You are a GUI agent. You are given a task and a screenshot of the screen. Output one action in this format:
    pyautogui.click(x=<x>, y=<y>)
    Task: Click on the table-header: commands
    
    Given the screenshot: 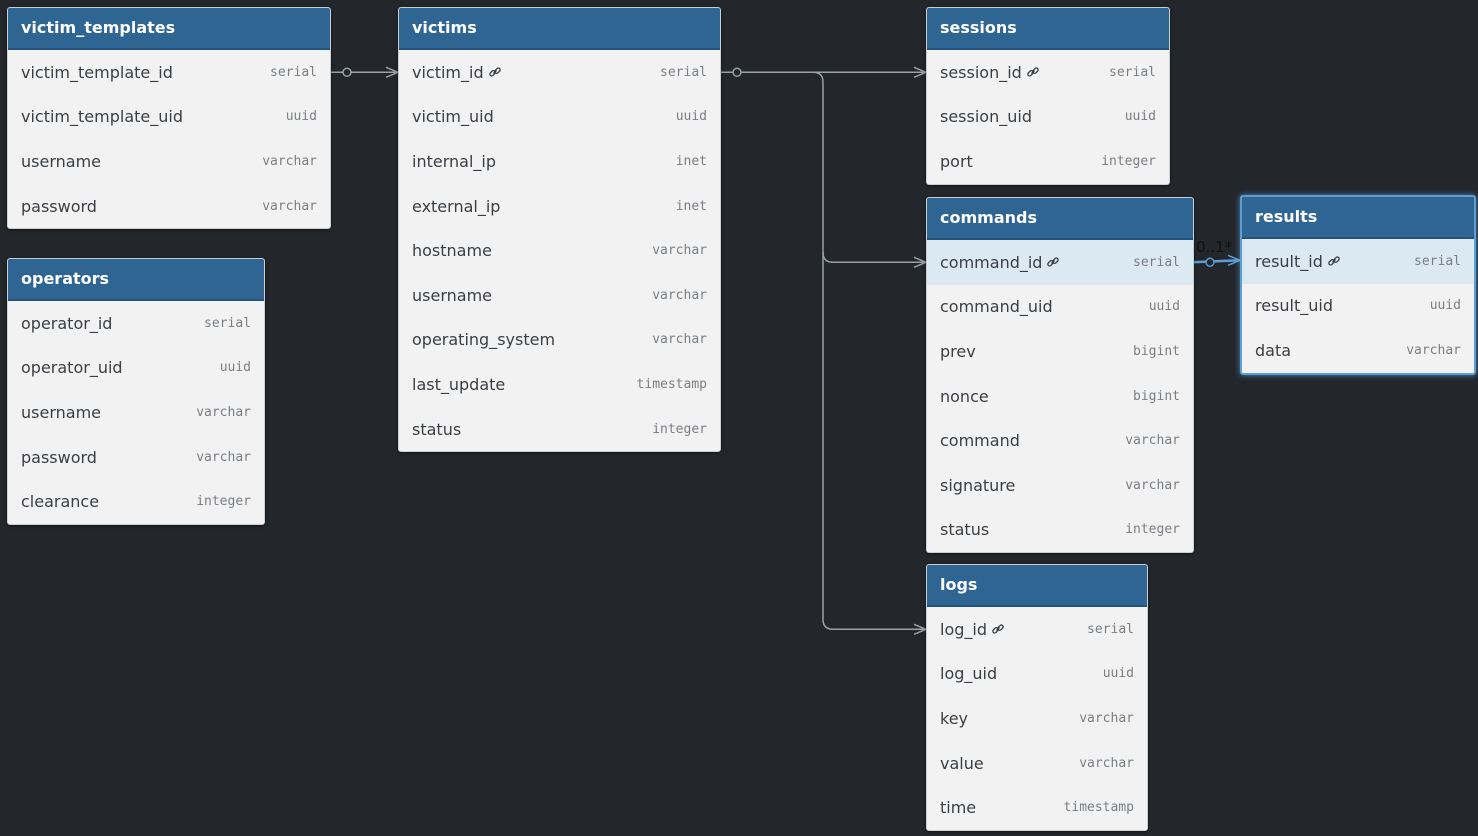 What is the action you would take?
    pyautogui.click(x=1060, y=219)
    